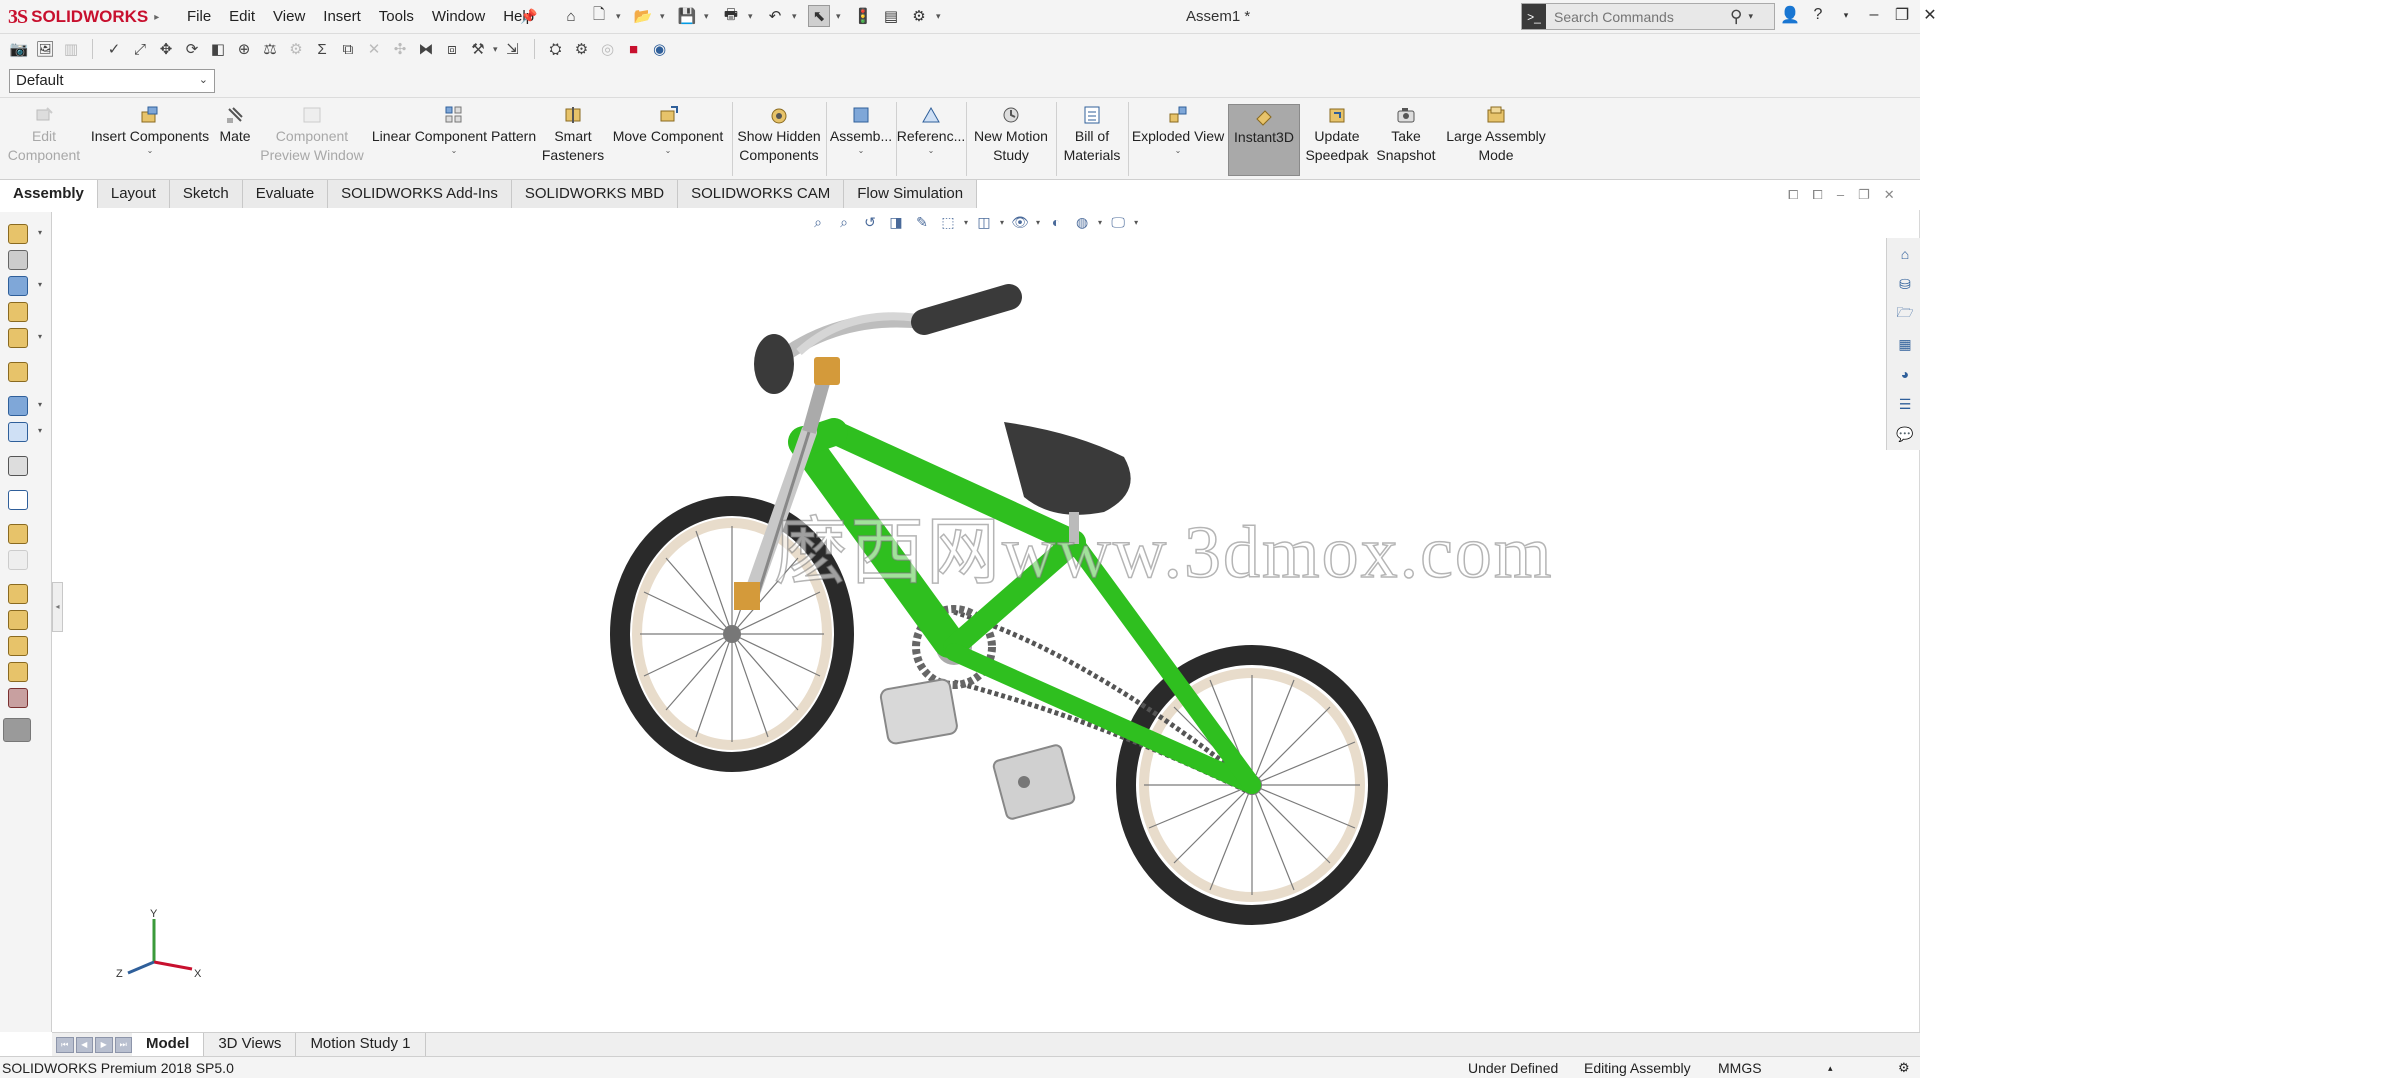 The image size is (2400, 1078). I want to click on insert-components-button: Insert Components ⌄, so click(150, 140).